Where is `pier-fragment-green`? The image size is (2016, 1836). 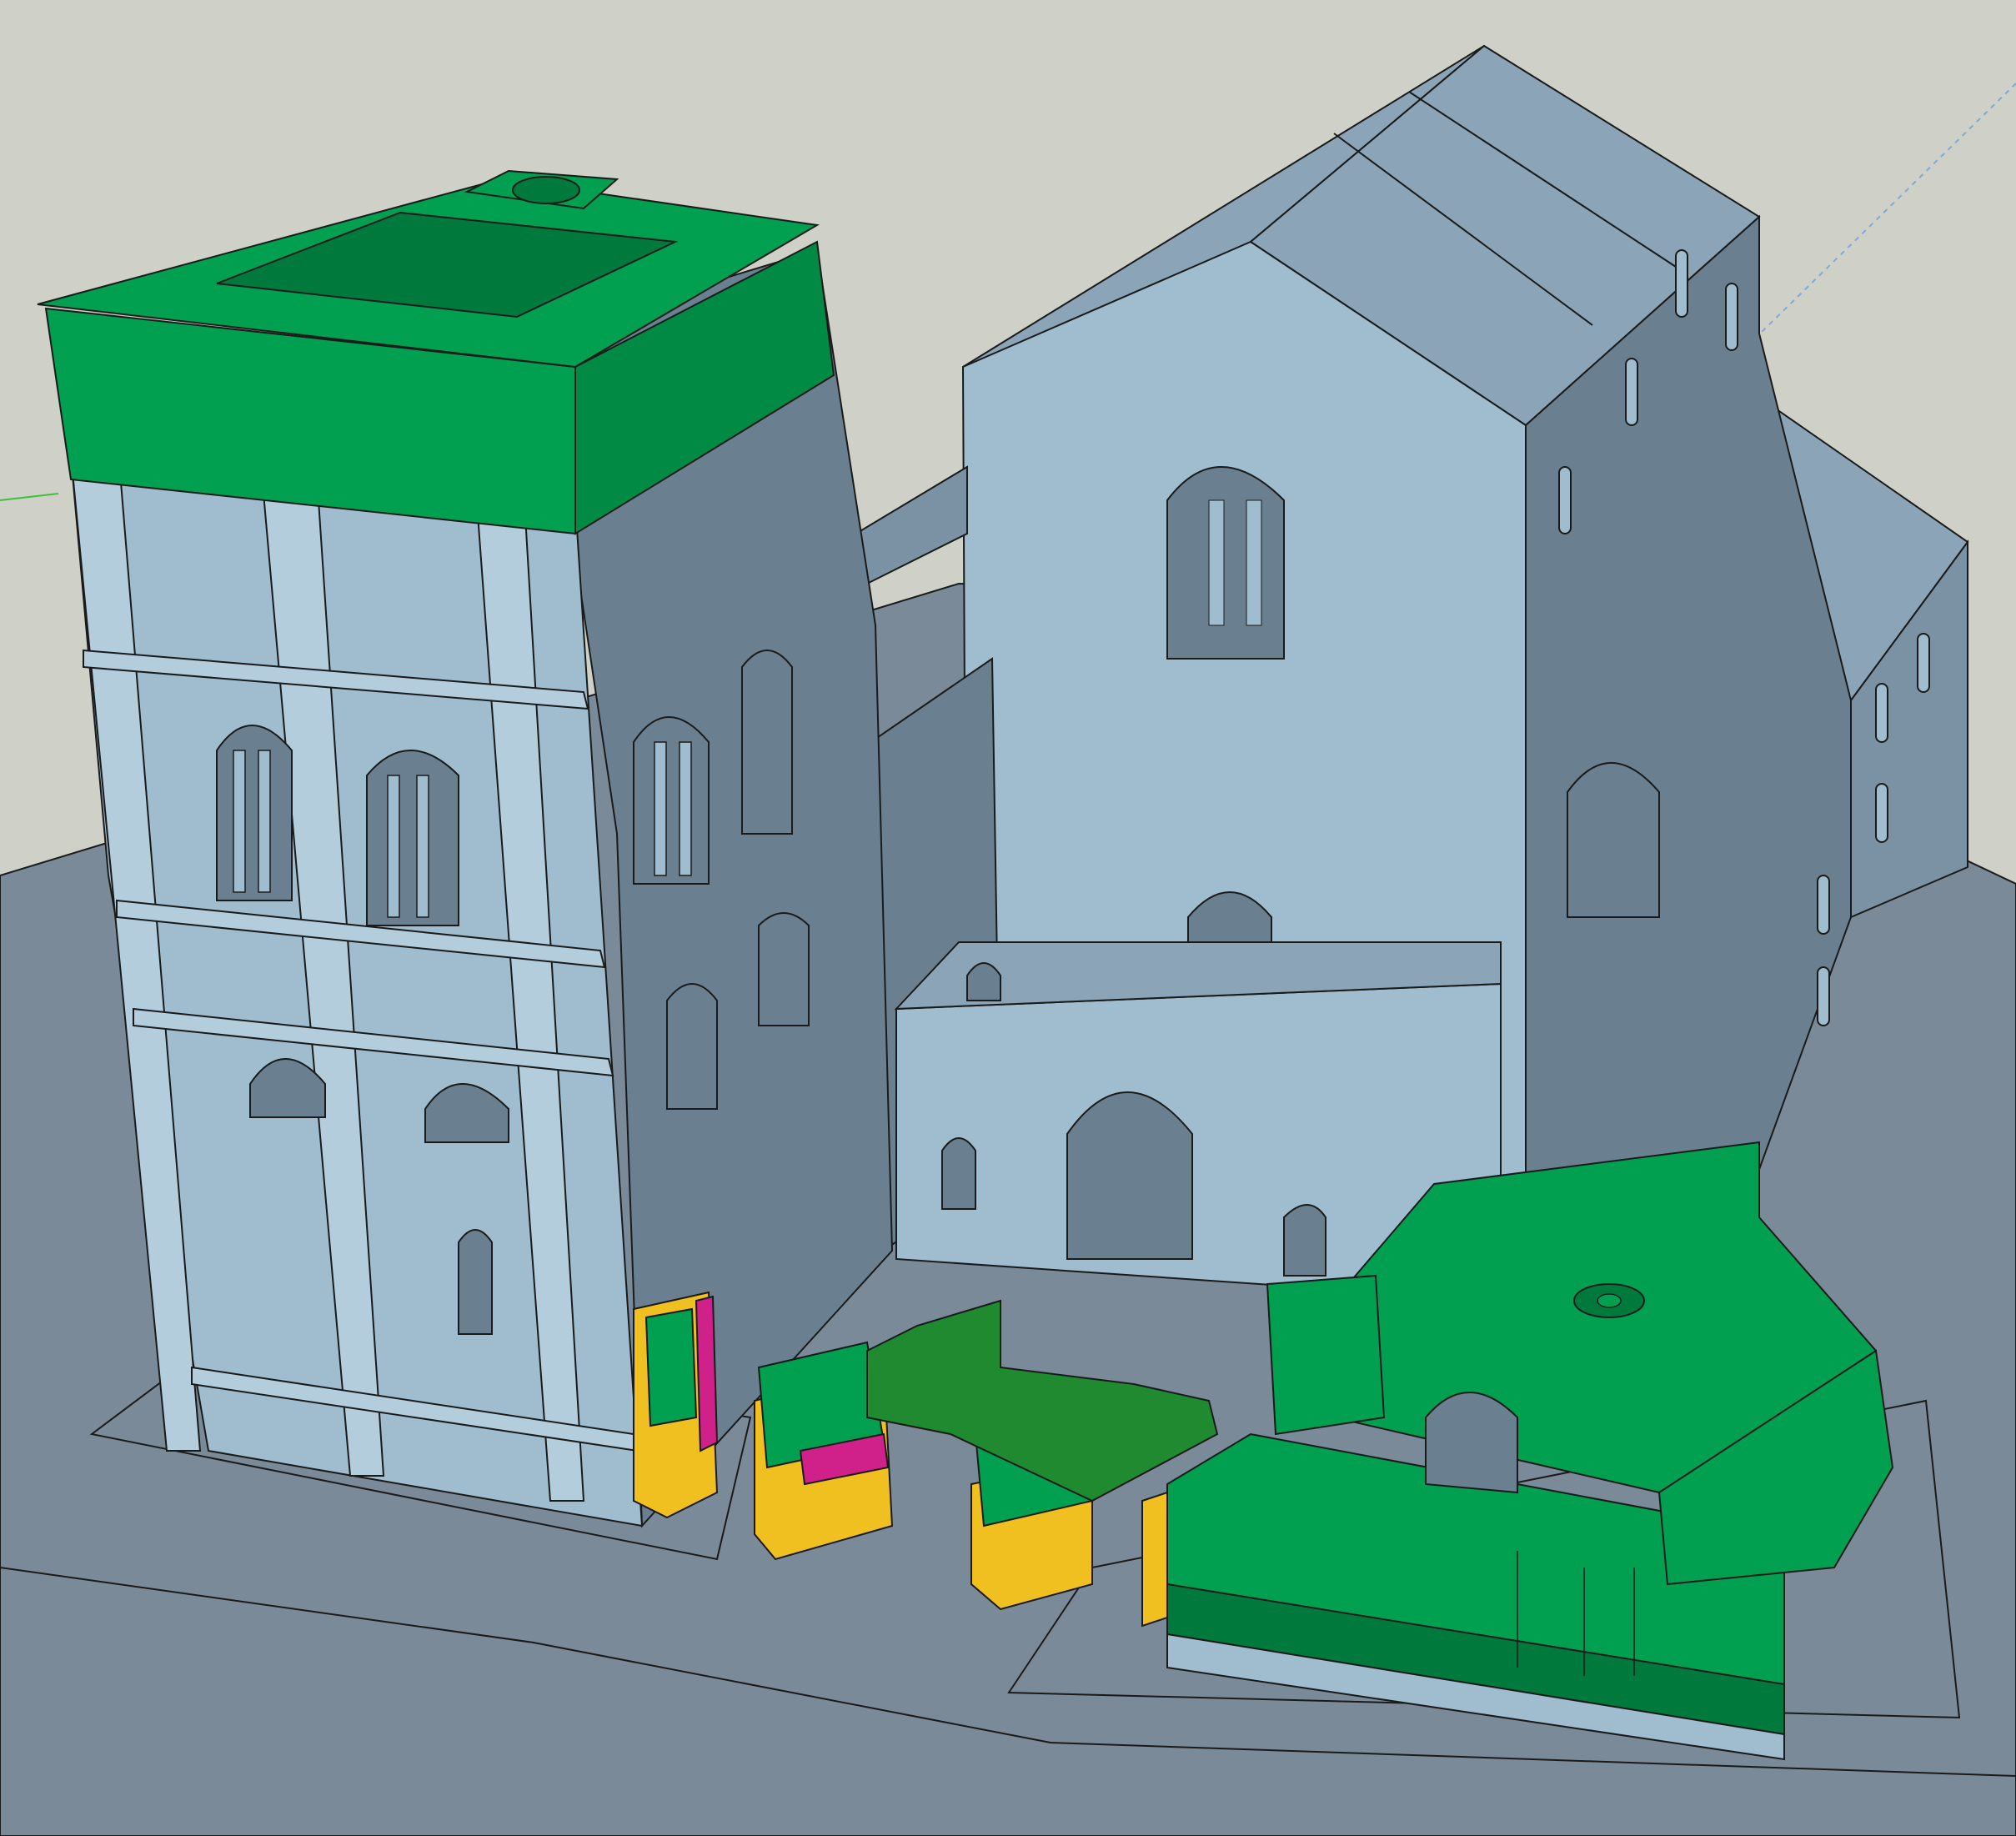 pier-fragment-green is located at coordinates (671, 1367).